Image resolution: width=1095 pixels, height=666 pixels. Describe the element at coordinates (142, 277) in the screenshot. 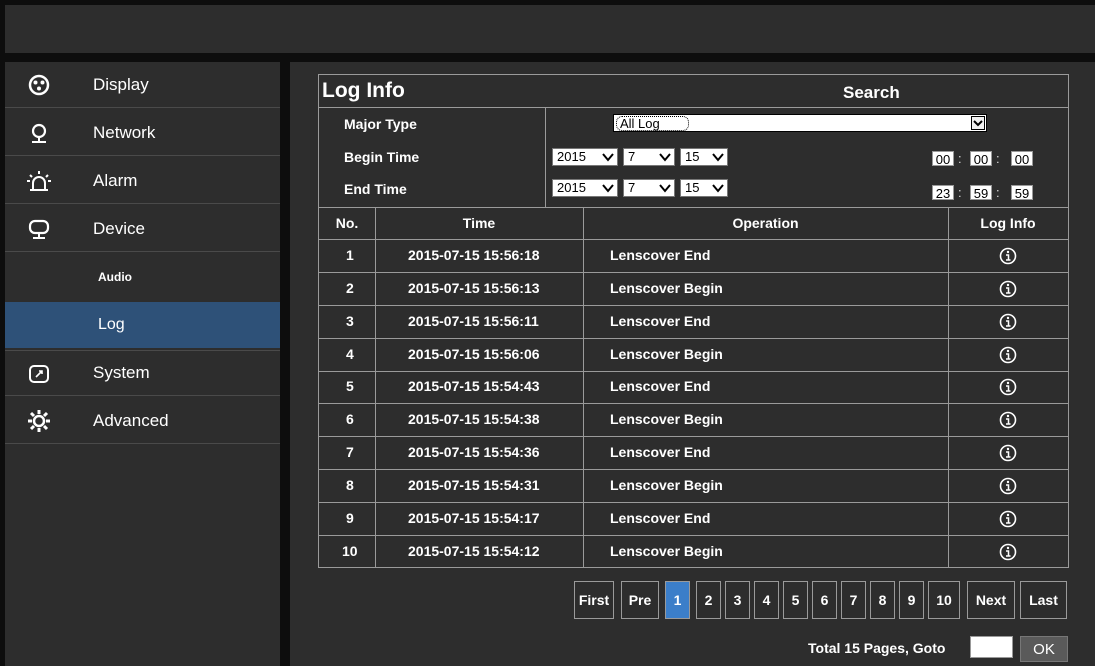

I see `sidebar-subitem-audio: Audio` at that location.